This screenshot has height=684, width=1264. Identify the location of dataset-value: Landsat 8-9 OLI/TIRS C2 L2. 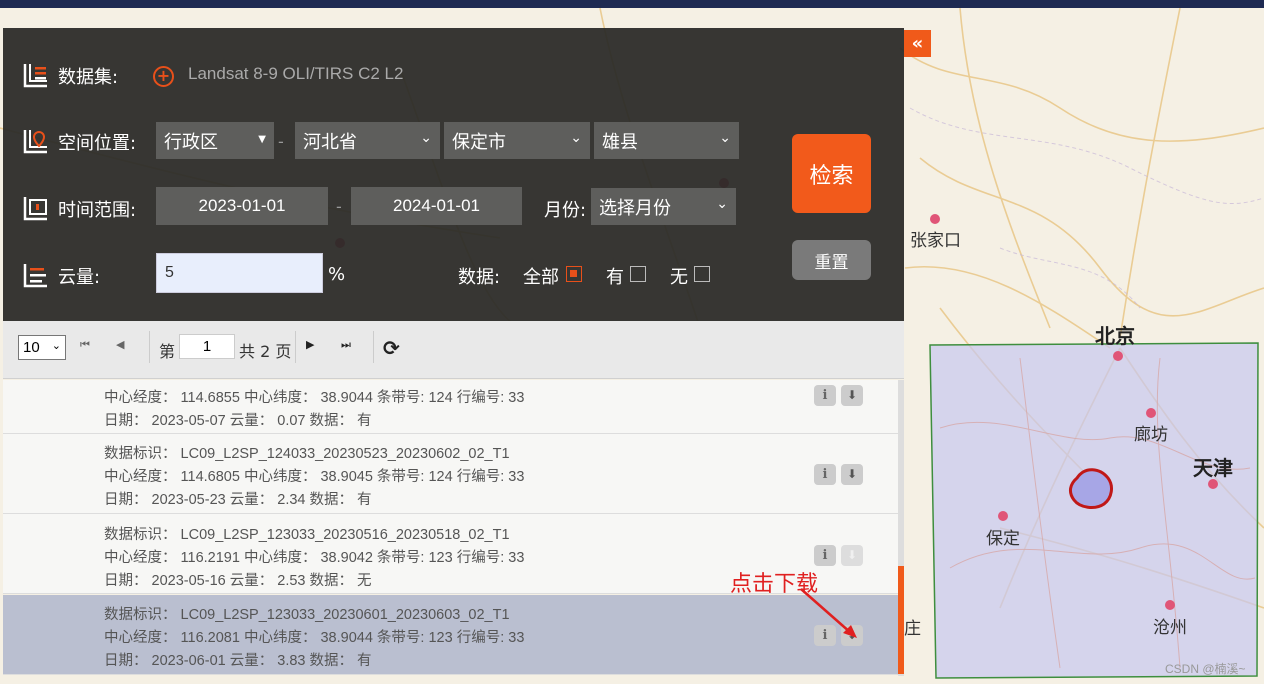
(295, 74).